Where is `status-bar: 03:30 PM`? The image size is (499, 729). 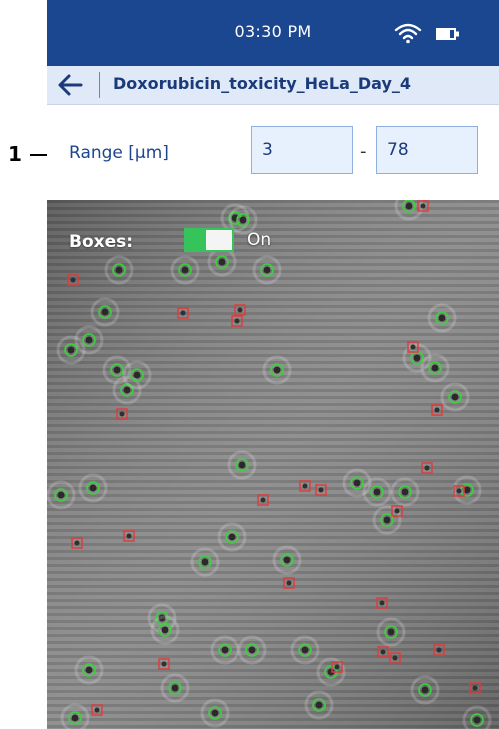 status-bar: 03:30 PM is located at coordinates (273, 33).